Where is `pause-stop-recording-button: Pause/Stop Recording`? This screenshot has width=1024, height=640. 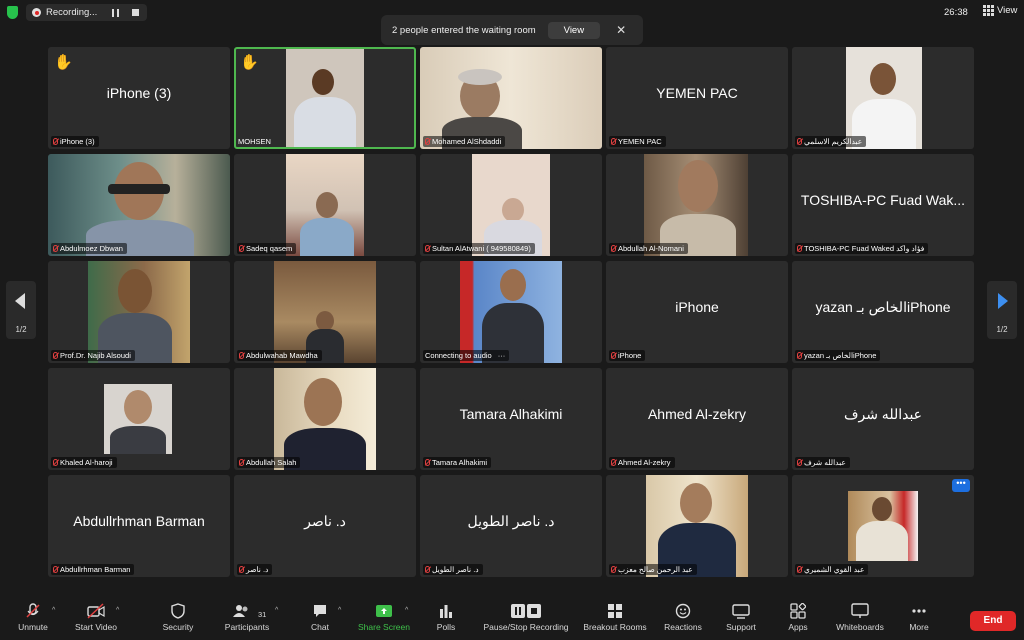 pause-stop-recording-button: Pause/Stop Recording is located at coordinates (526, 617).